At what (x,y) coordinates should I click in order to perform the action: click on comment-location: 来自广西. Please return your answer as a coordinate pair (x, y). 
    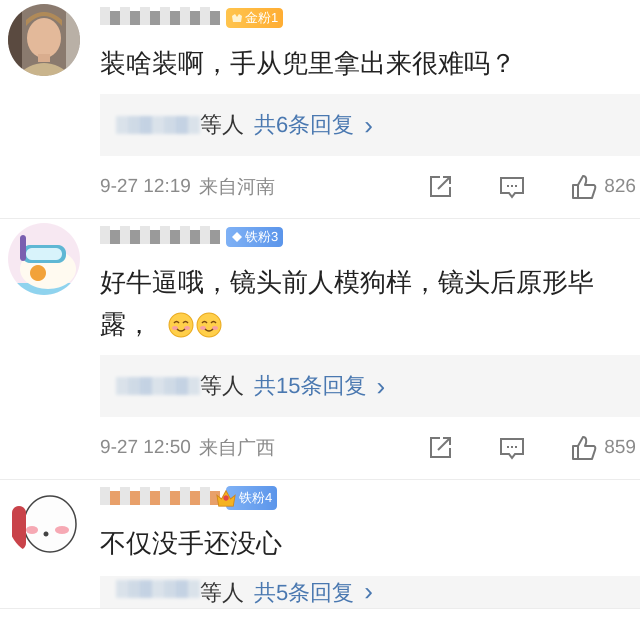
    Looking at the image, I should click on (236, 449).